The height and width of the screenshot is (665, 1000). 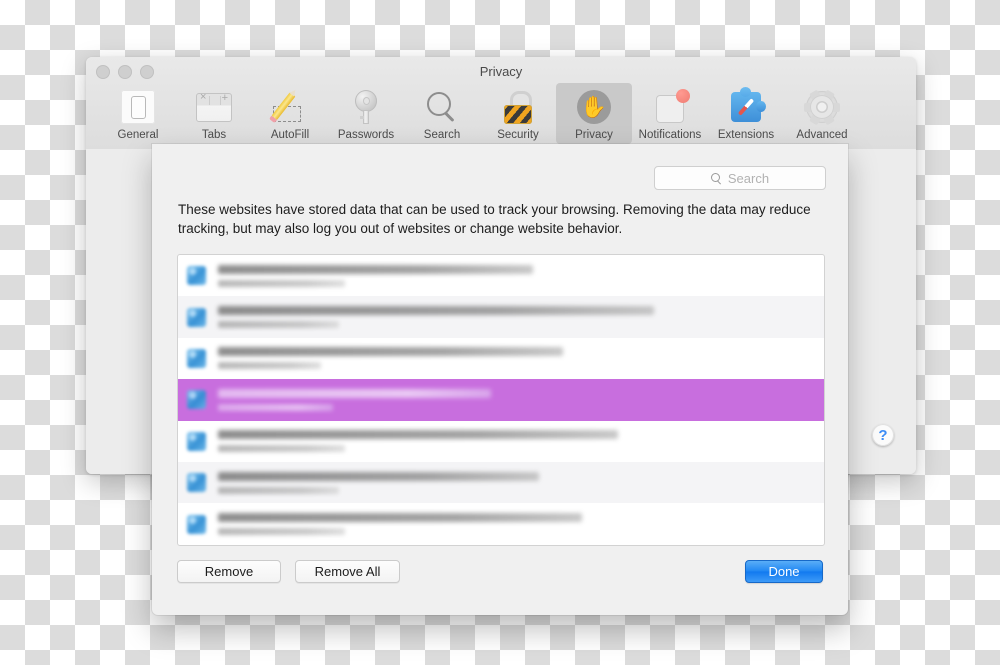 I want to click on toolbar-item-tabs: Tabs, so click(x=214, y=113).